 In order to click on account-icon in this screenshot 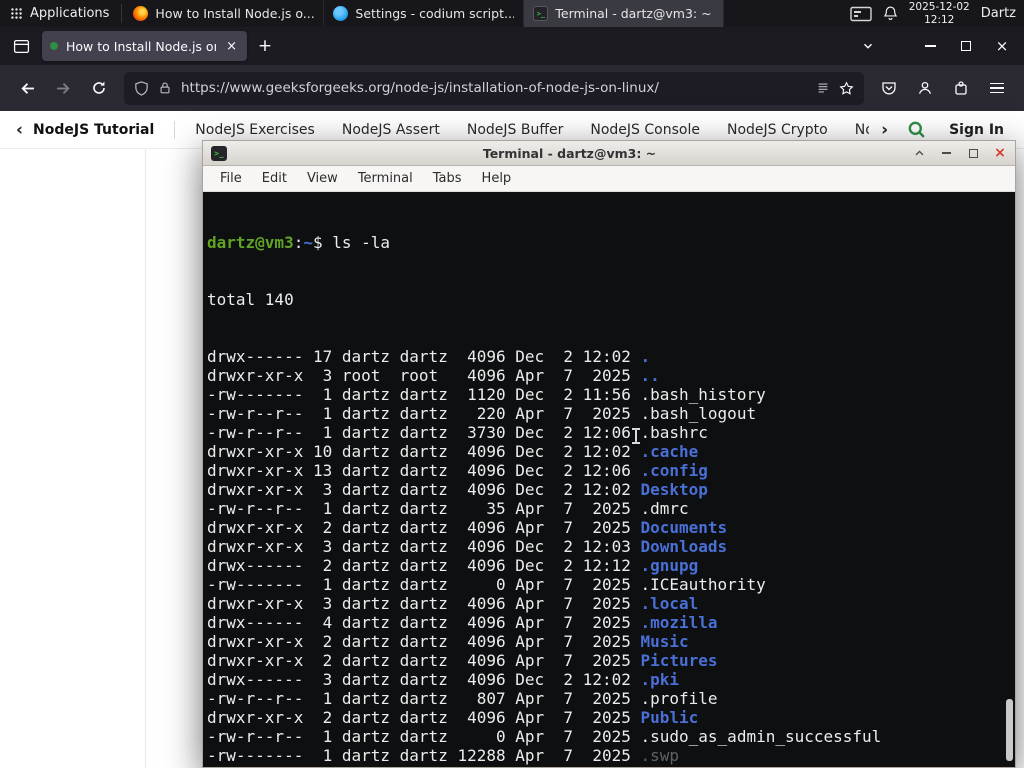, I will do `click(925, 88)`.